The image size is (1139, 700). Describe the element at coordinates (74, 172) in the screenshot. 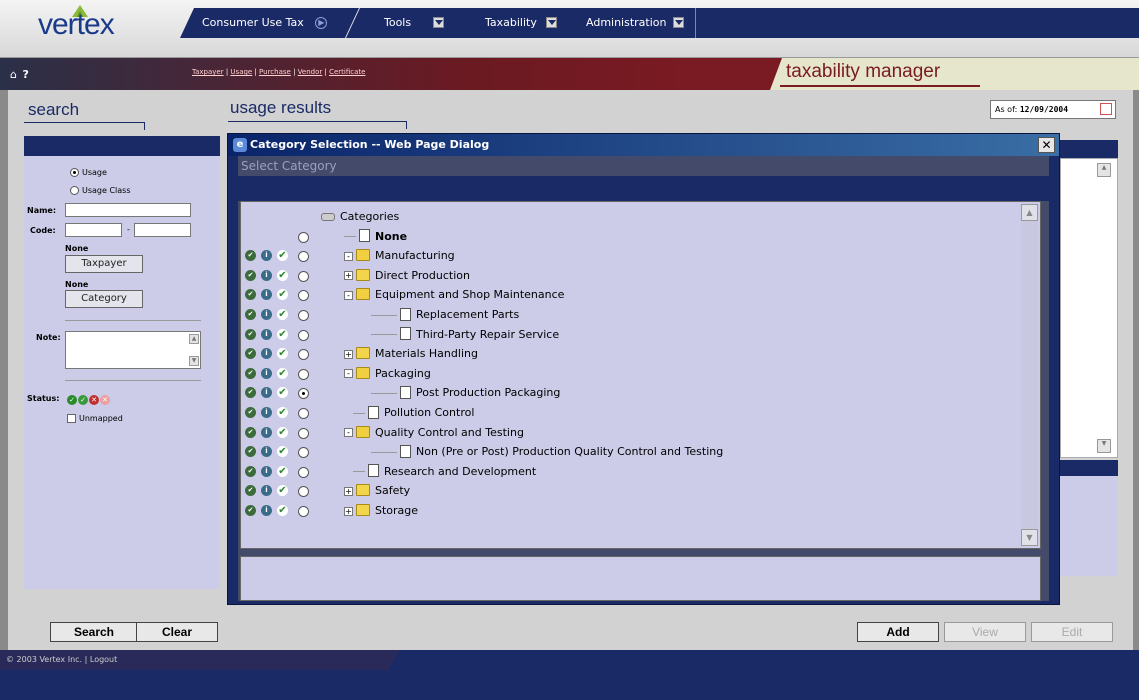

I see `usage-radio` at that location.